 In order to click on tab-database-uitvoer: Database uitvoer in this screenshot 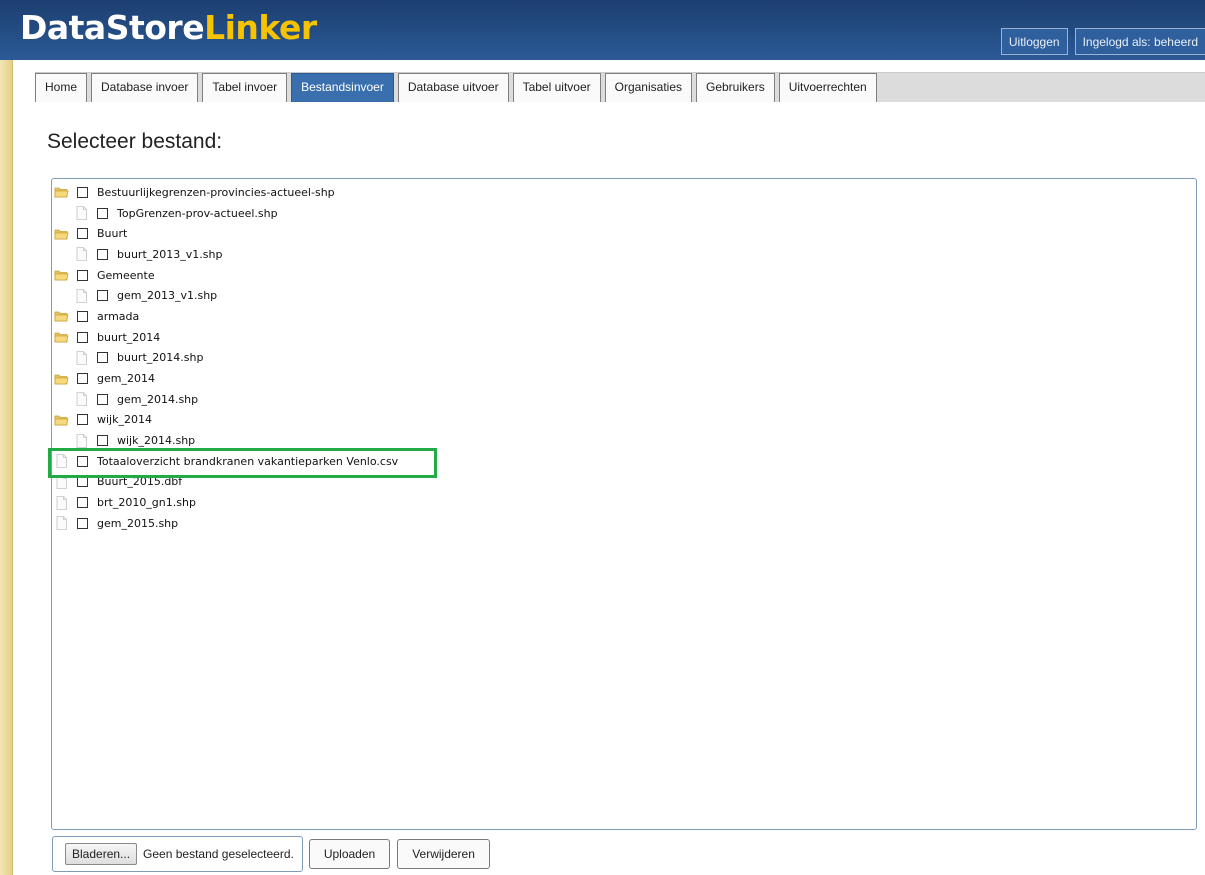, I will do `click(453, 87)`.